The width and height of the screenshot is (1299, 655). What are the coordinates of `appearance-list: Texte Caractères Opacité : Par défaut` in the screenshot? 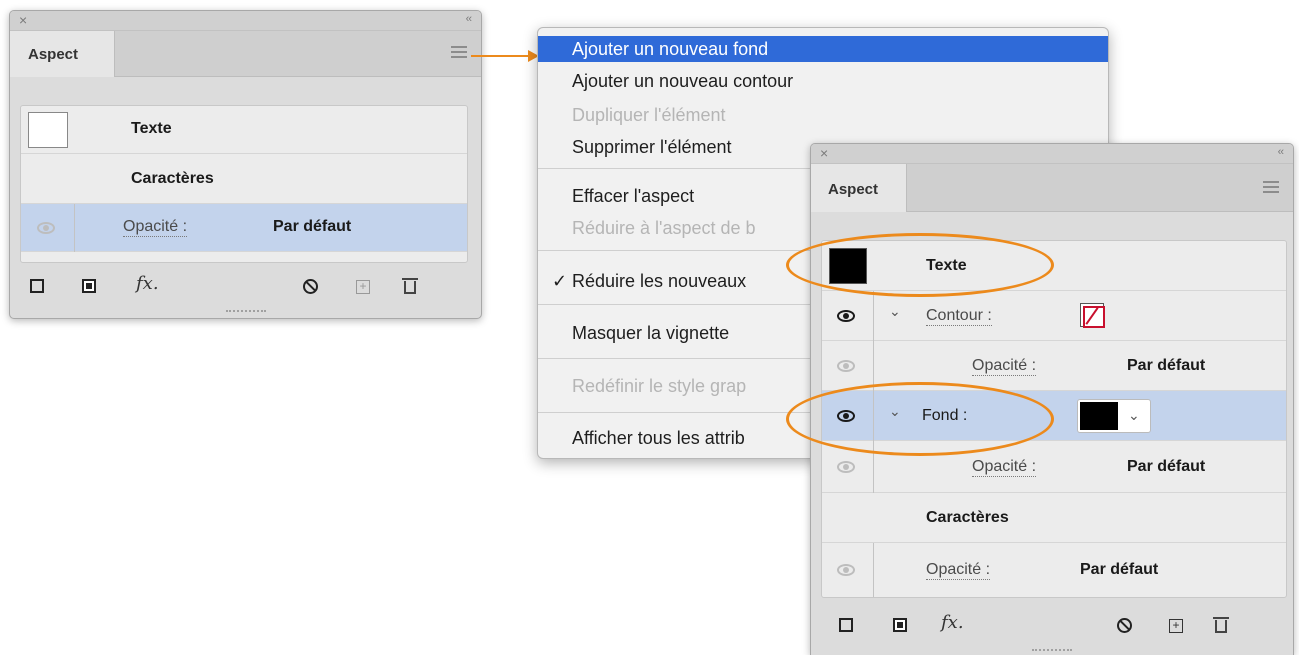 It's located at (244, 184).